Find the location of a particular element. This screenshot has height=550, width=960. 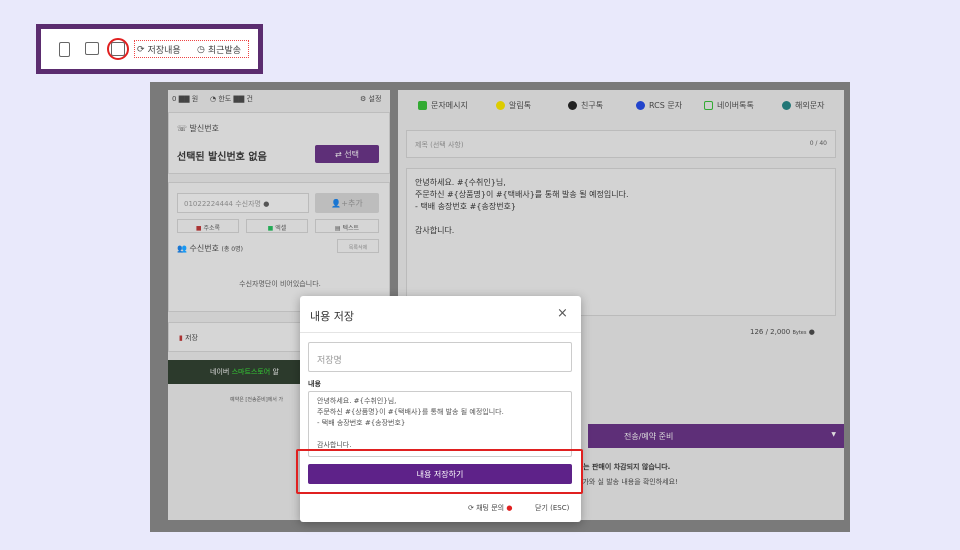

subject-counter: 0 / 40 is located at coordinates (818, 143).